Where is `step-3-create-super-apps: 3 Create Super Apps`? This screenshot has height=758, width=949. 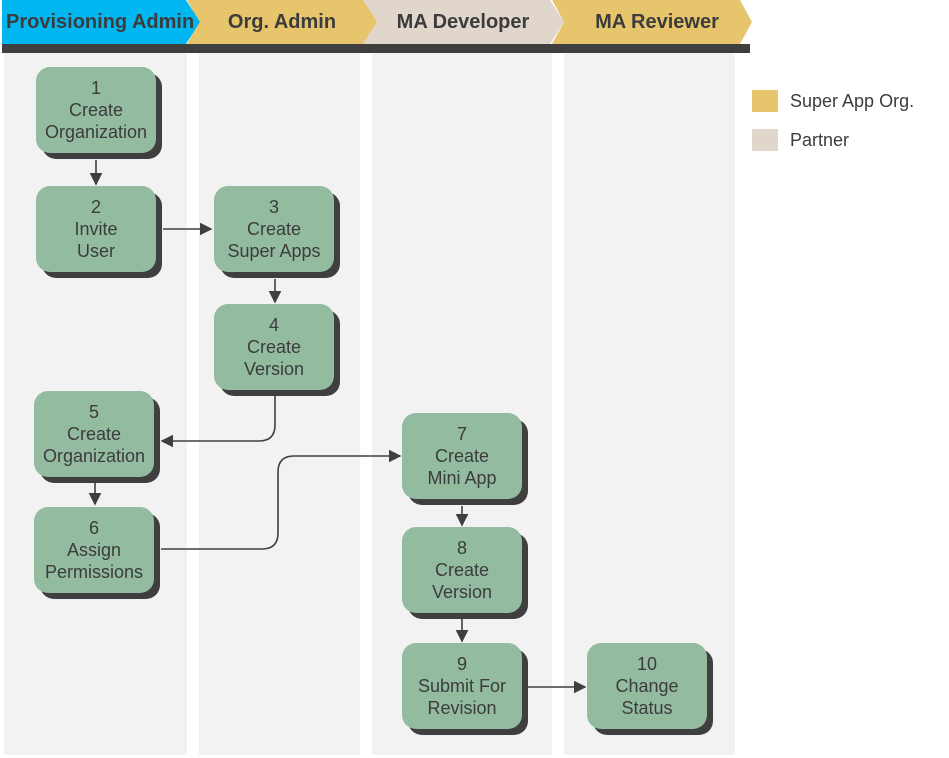
step-3-create-super-apps: 3 Create Super Apps is located at coordinates (277, 232).